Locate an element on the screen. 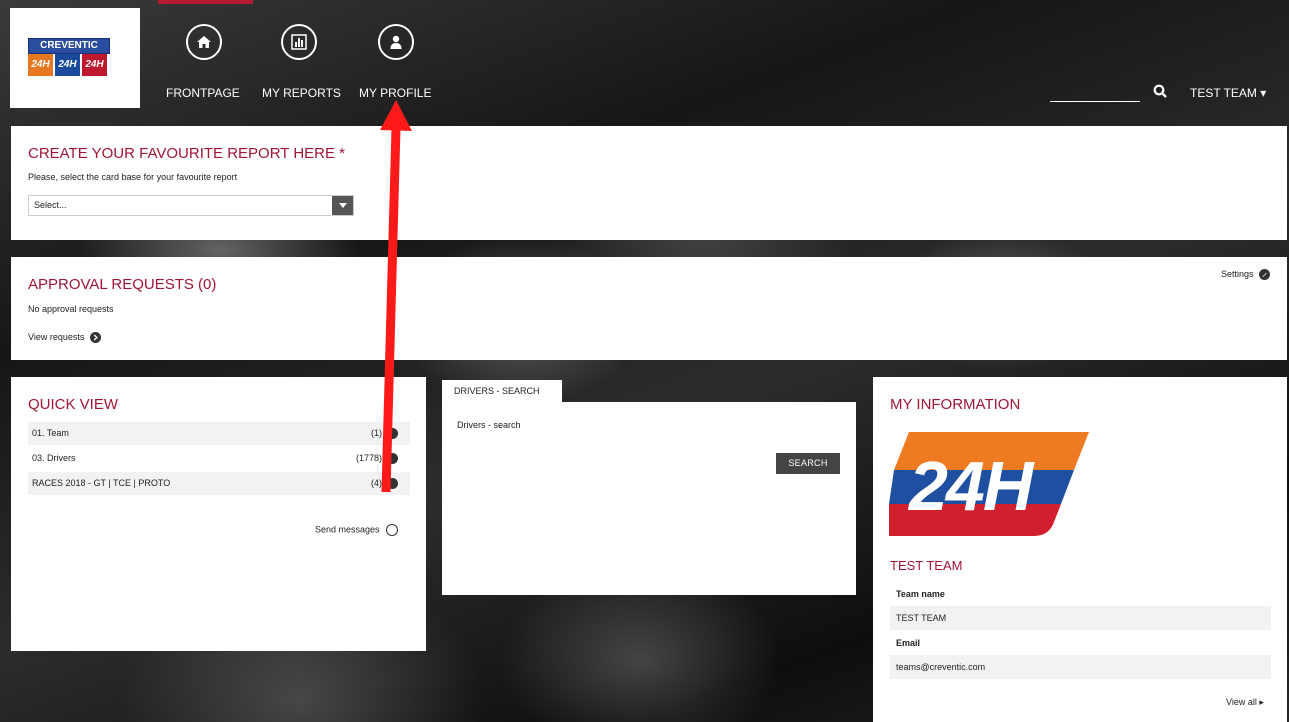 The height and width of the screenshot is (722, 1289). list-item-label: RACES 2018 - GT | TCE | PROTO is located at coordinates (101, 483).